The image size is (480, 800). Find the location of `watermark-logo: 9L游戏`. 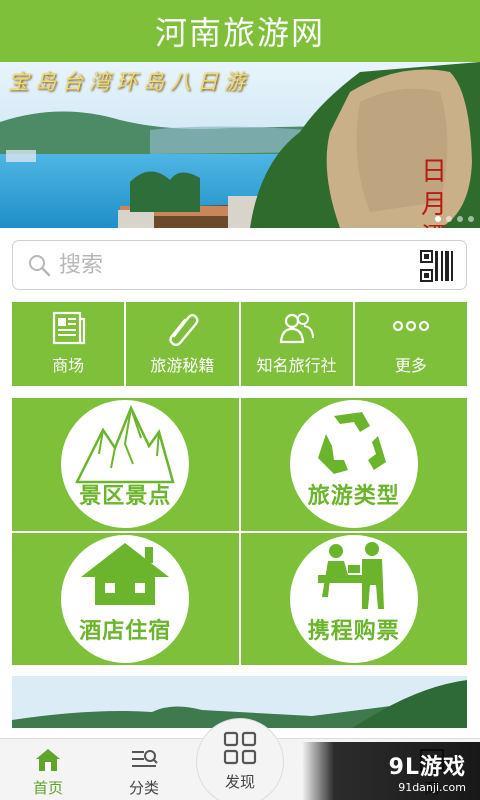

watermark-logo: 9L游戏 is located at coordinates (427, 767).